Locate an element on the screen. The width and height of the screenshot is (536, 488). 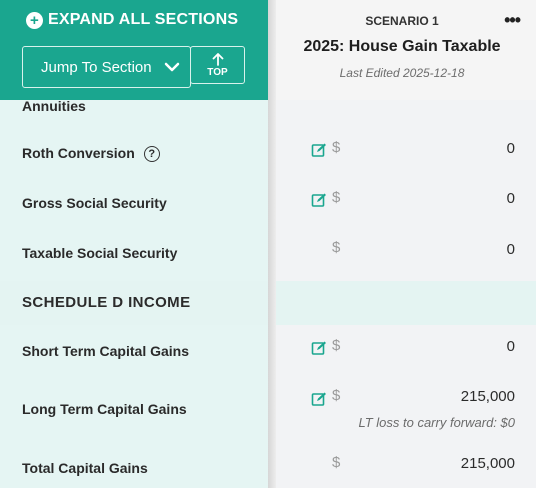
roth-conversion-value: 0 is located at coordinates (510, 148).